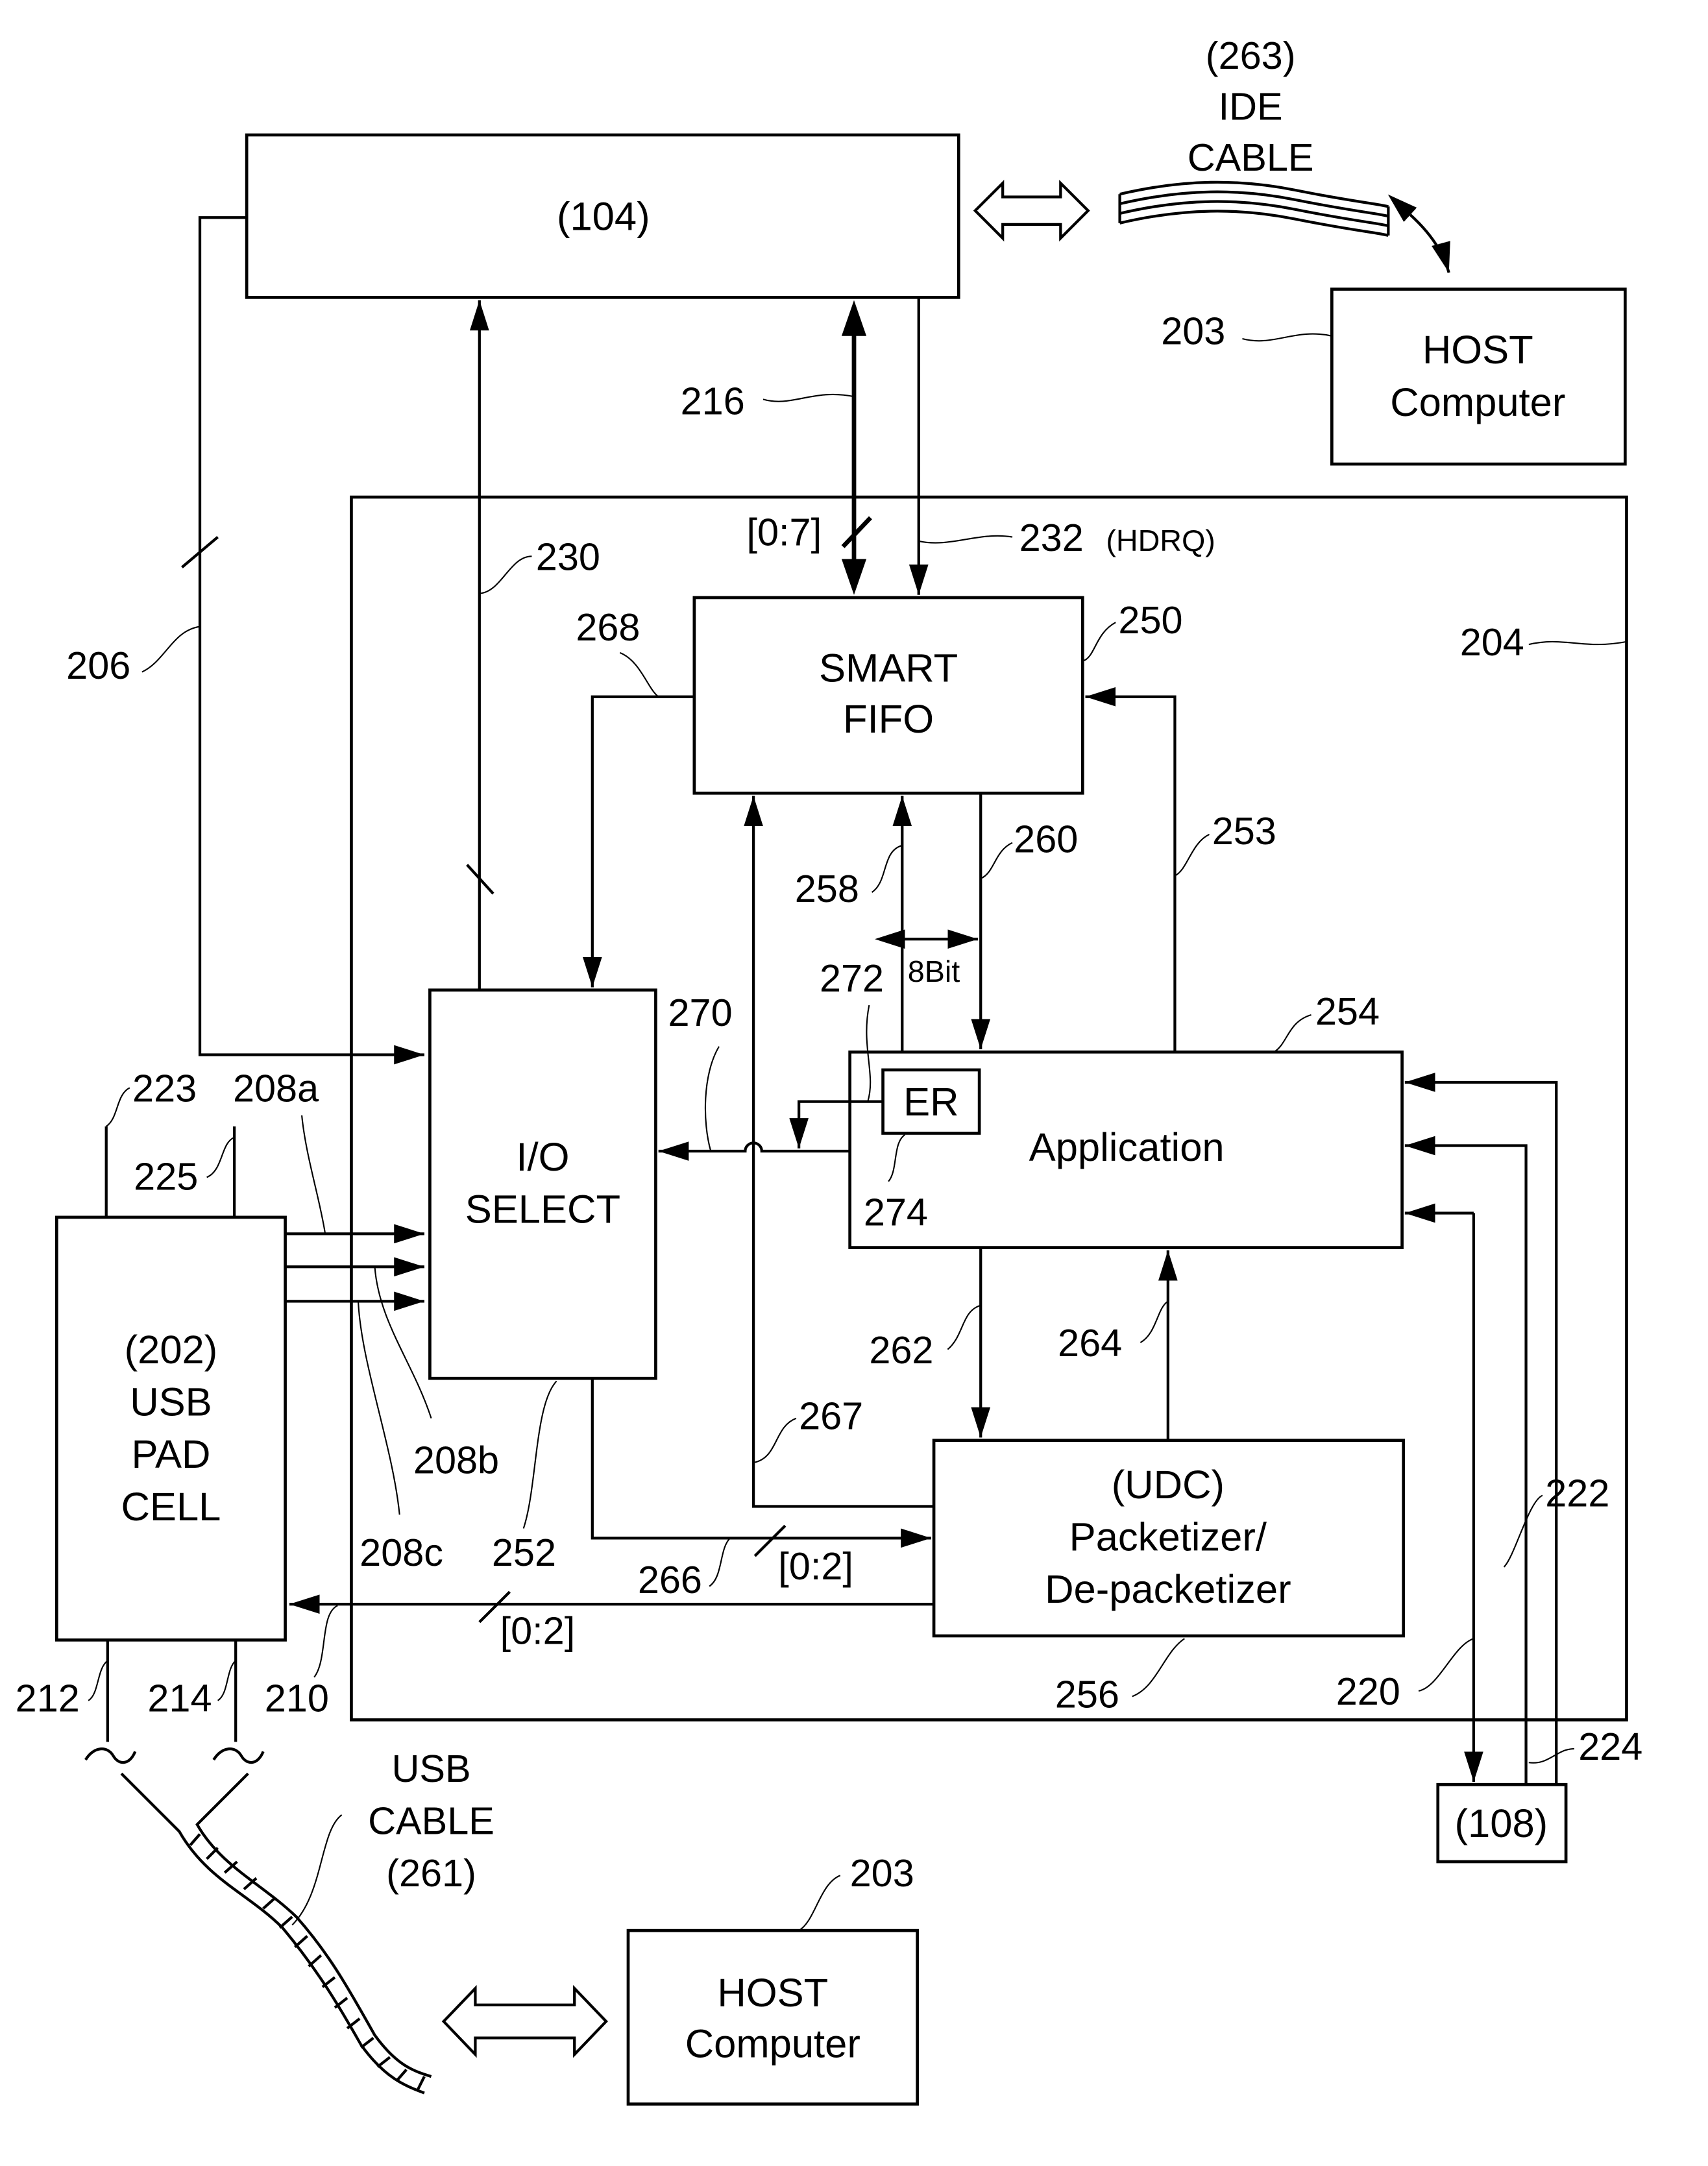  What do you see at coordinates (1577, 1493) in the screenshot?
I see `label-222: 222` at bounding box center [1577, 1493].